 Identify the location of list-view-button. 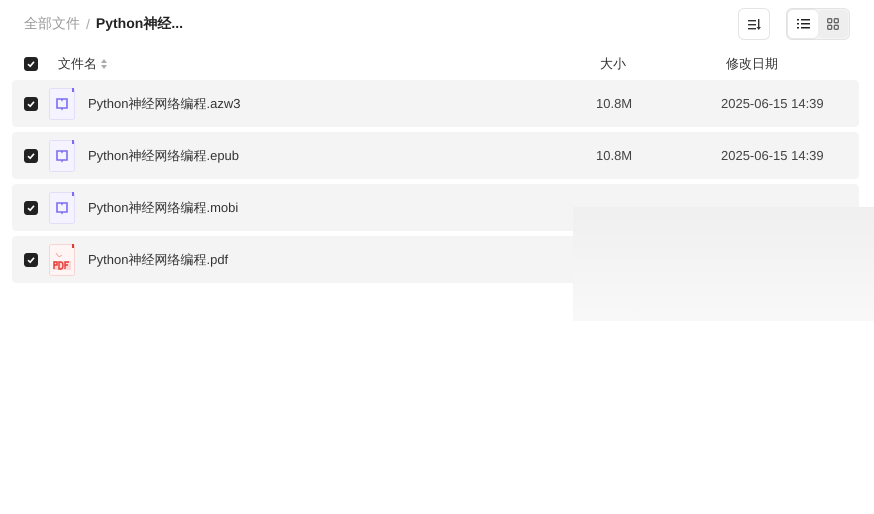
(803, 24).